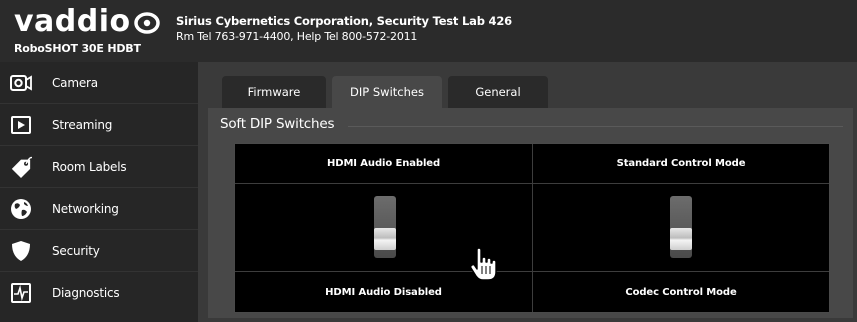  What do you see at coordinates (383, 292) in the screenshot?
I see `hdmi-audio-off-label: HDMI Audio Disabled` at bounding box center [383, 292].